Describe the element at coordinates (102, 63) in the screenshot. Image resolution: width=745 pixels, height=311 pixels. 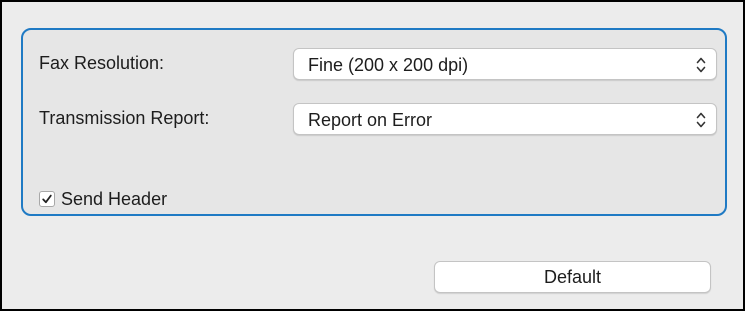
I see `fax-resolution-label: Fax Resolution:` at that location.